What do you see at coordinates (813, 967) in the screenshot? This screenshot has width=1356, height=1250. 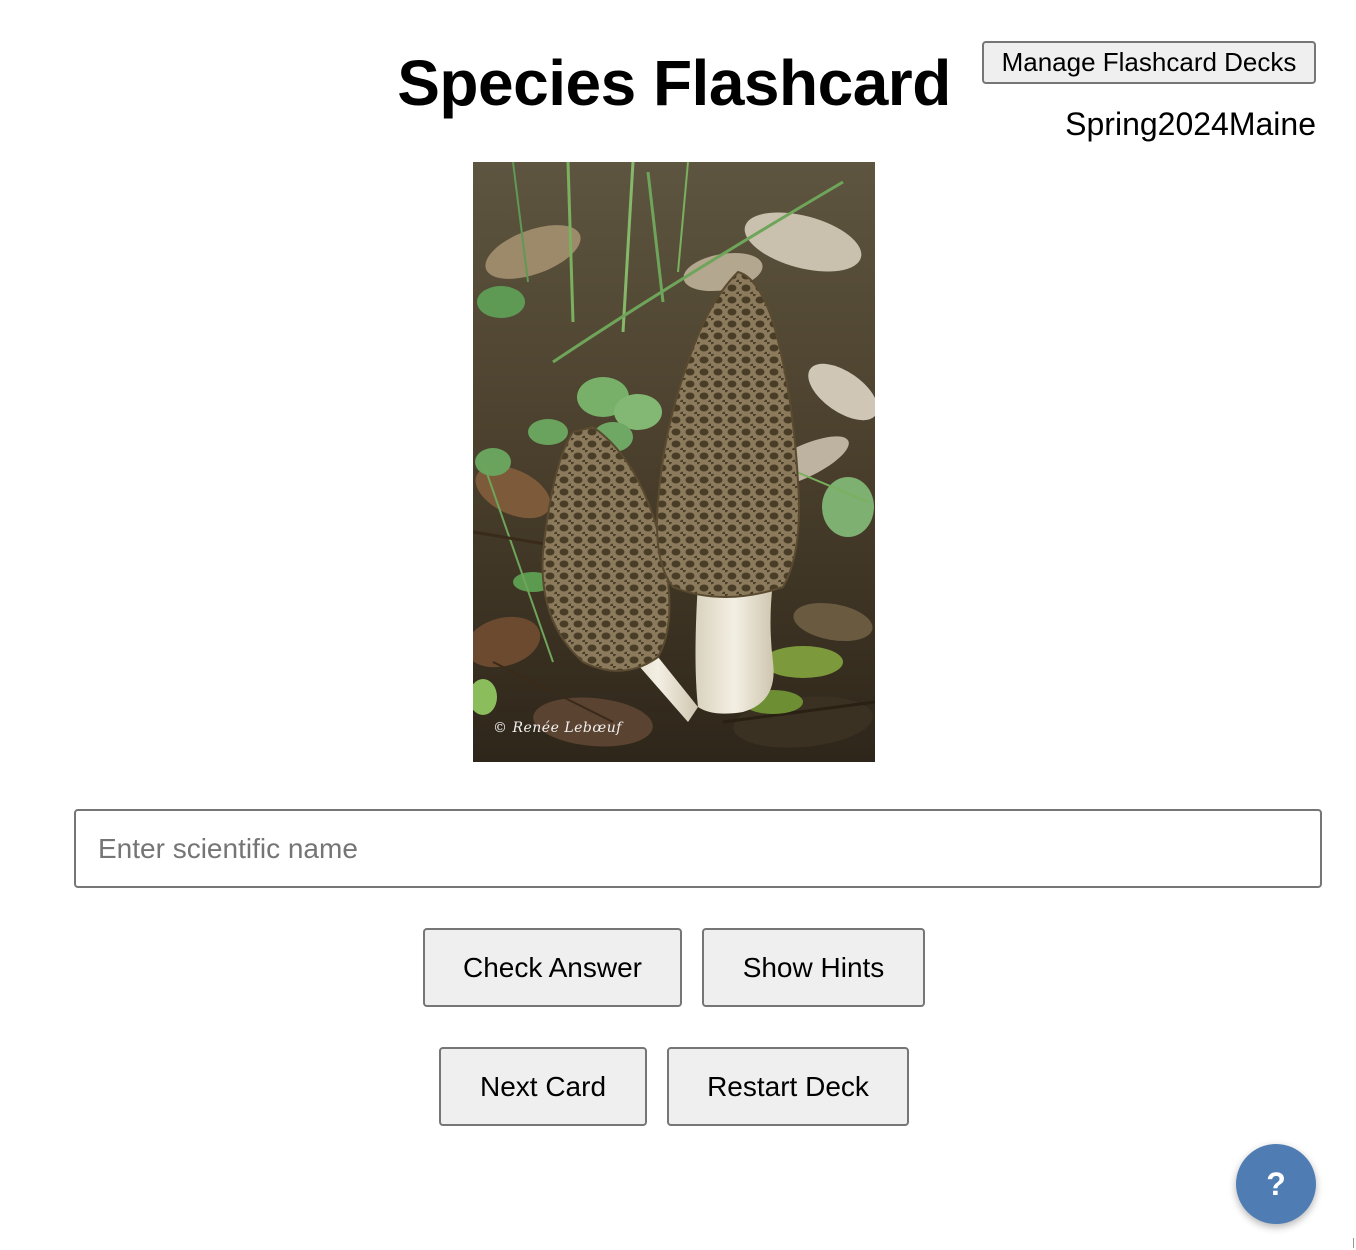 I see `show-hints-button: Show Hints` at bounding box center [813, 967].